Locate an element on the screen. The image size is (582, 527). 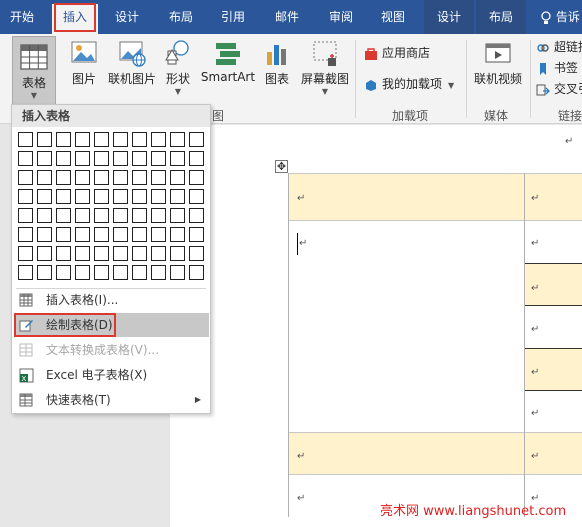
smartart-button: SmartArt is located at coordinates (228, 61).